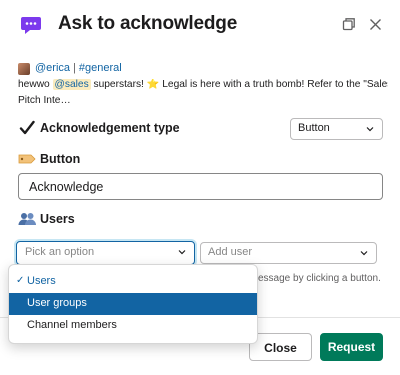 The image size is (400, 375). Describe the element at coordinates (41, 281) in the screenshot. I see `menu-item-label: Users` at that location.